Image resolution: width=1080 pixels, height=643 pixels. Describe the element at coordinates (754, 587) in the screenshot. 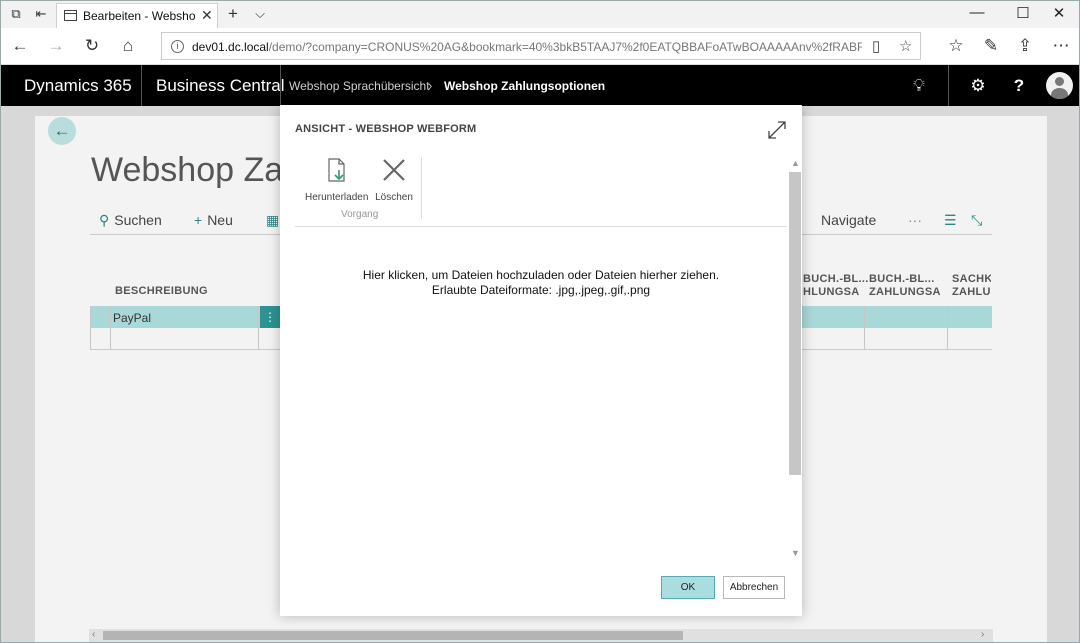

I see `cancel-button: Abbrechen` at that location.